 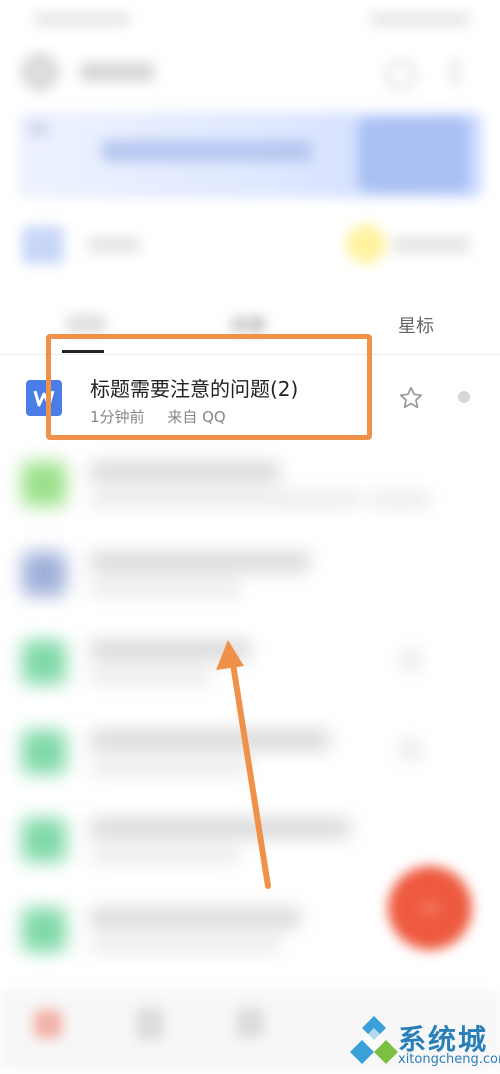 What do you see at coordinates (430, 908) in the screenshot?
I see `add-button` at bounding box center [430, 908].